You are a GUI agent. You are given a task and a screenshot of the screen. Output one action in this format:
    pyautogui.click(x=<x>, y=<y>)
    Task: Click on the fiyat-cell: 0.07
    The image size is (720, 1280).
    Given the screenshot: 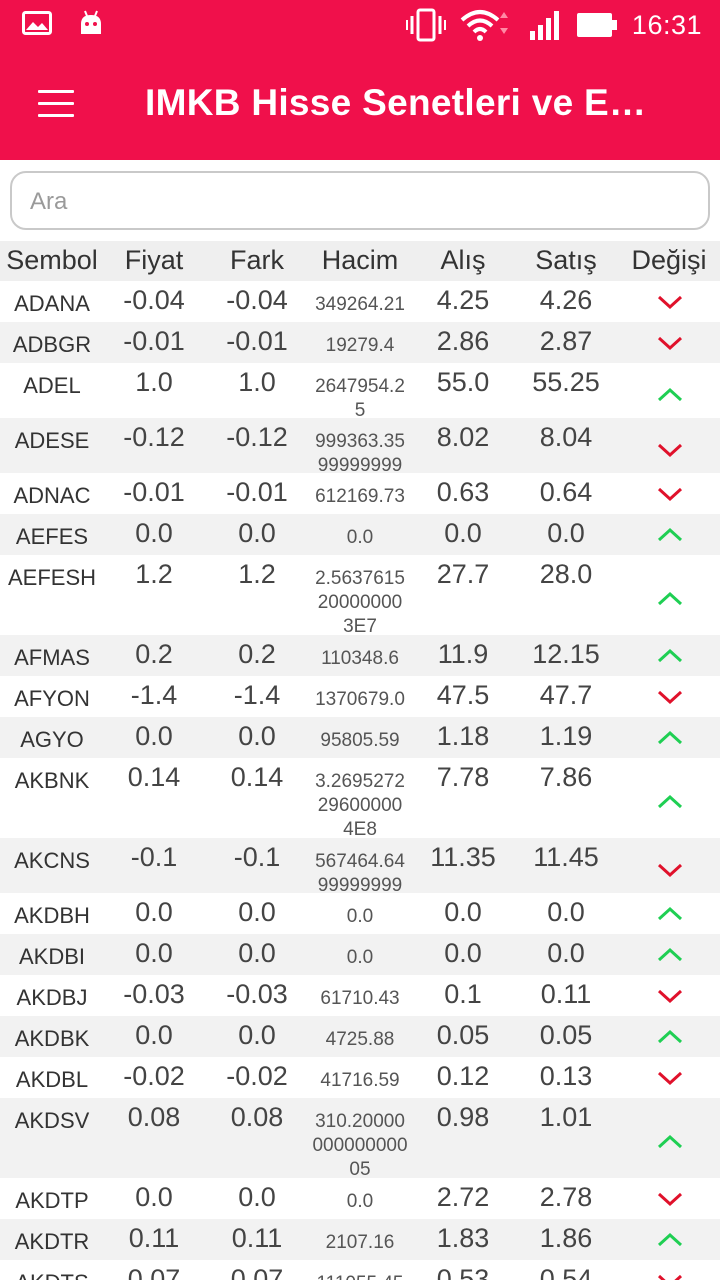 What is the action you would take?
    pyautogui.click(x=154, y=1272)
    